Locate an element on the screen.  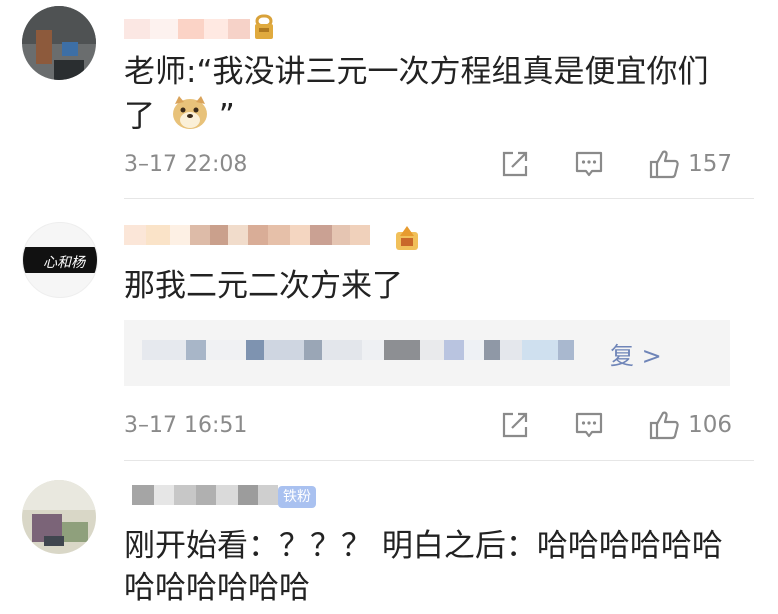
view-reply-link: 复 > is located at coordinates (636, 353).